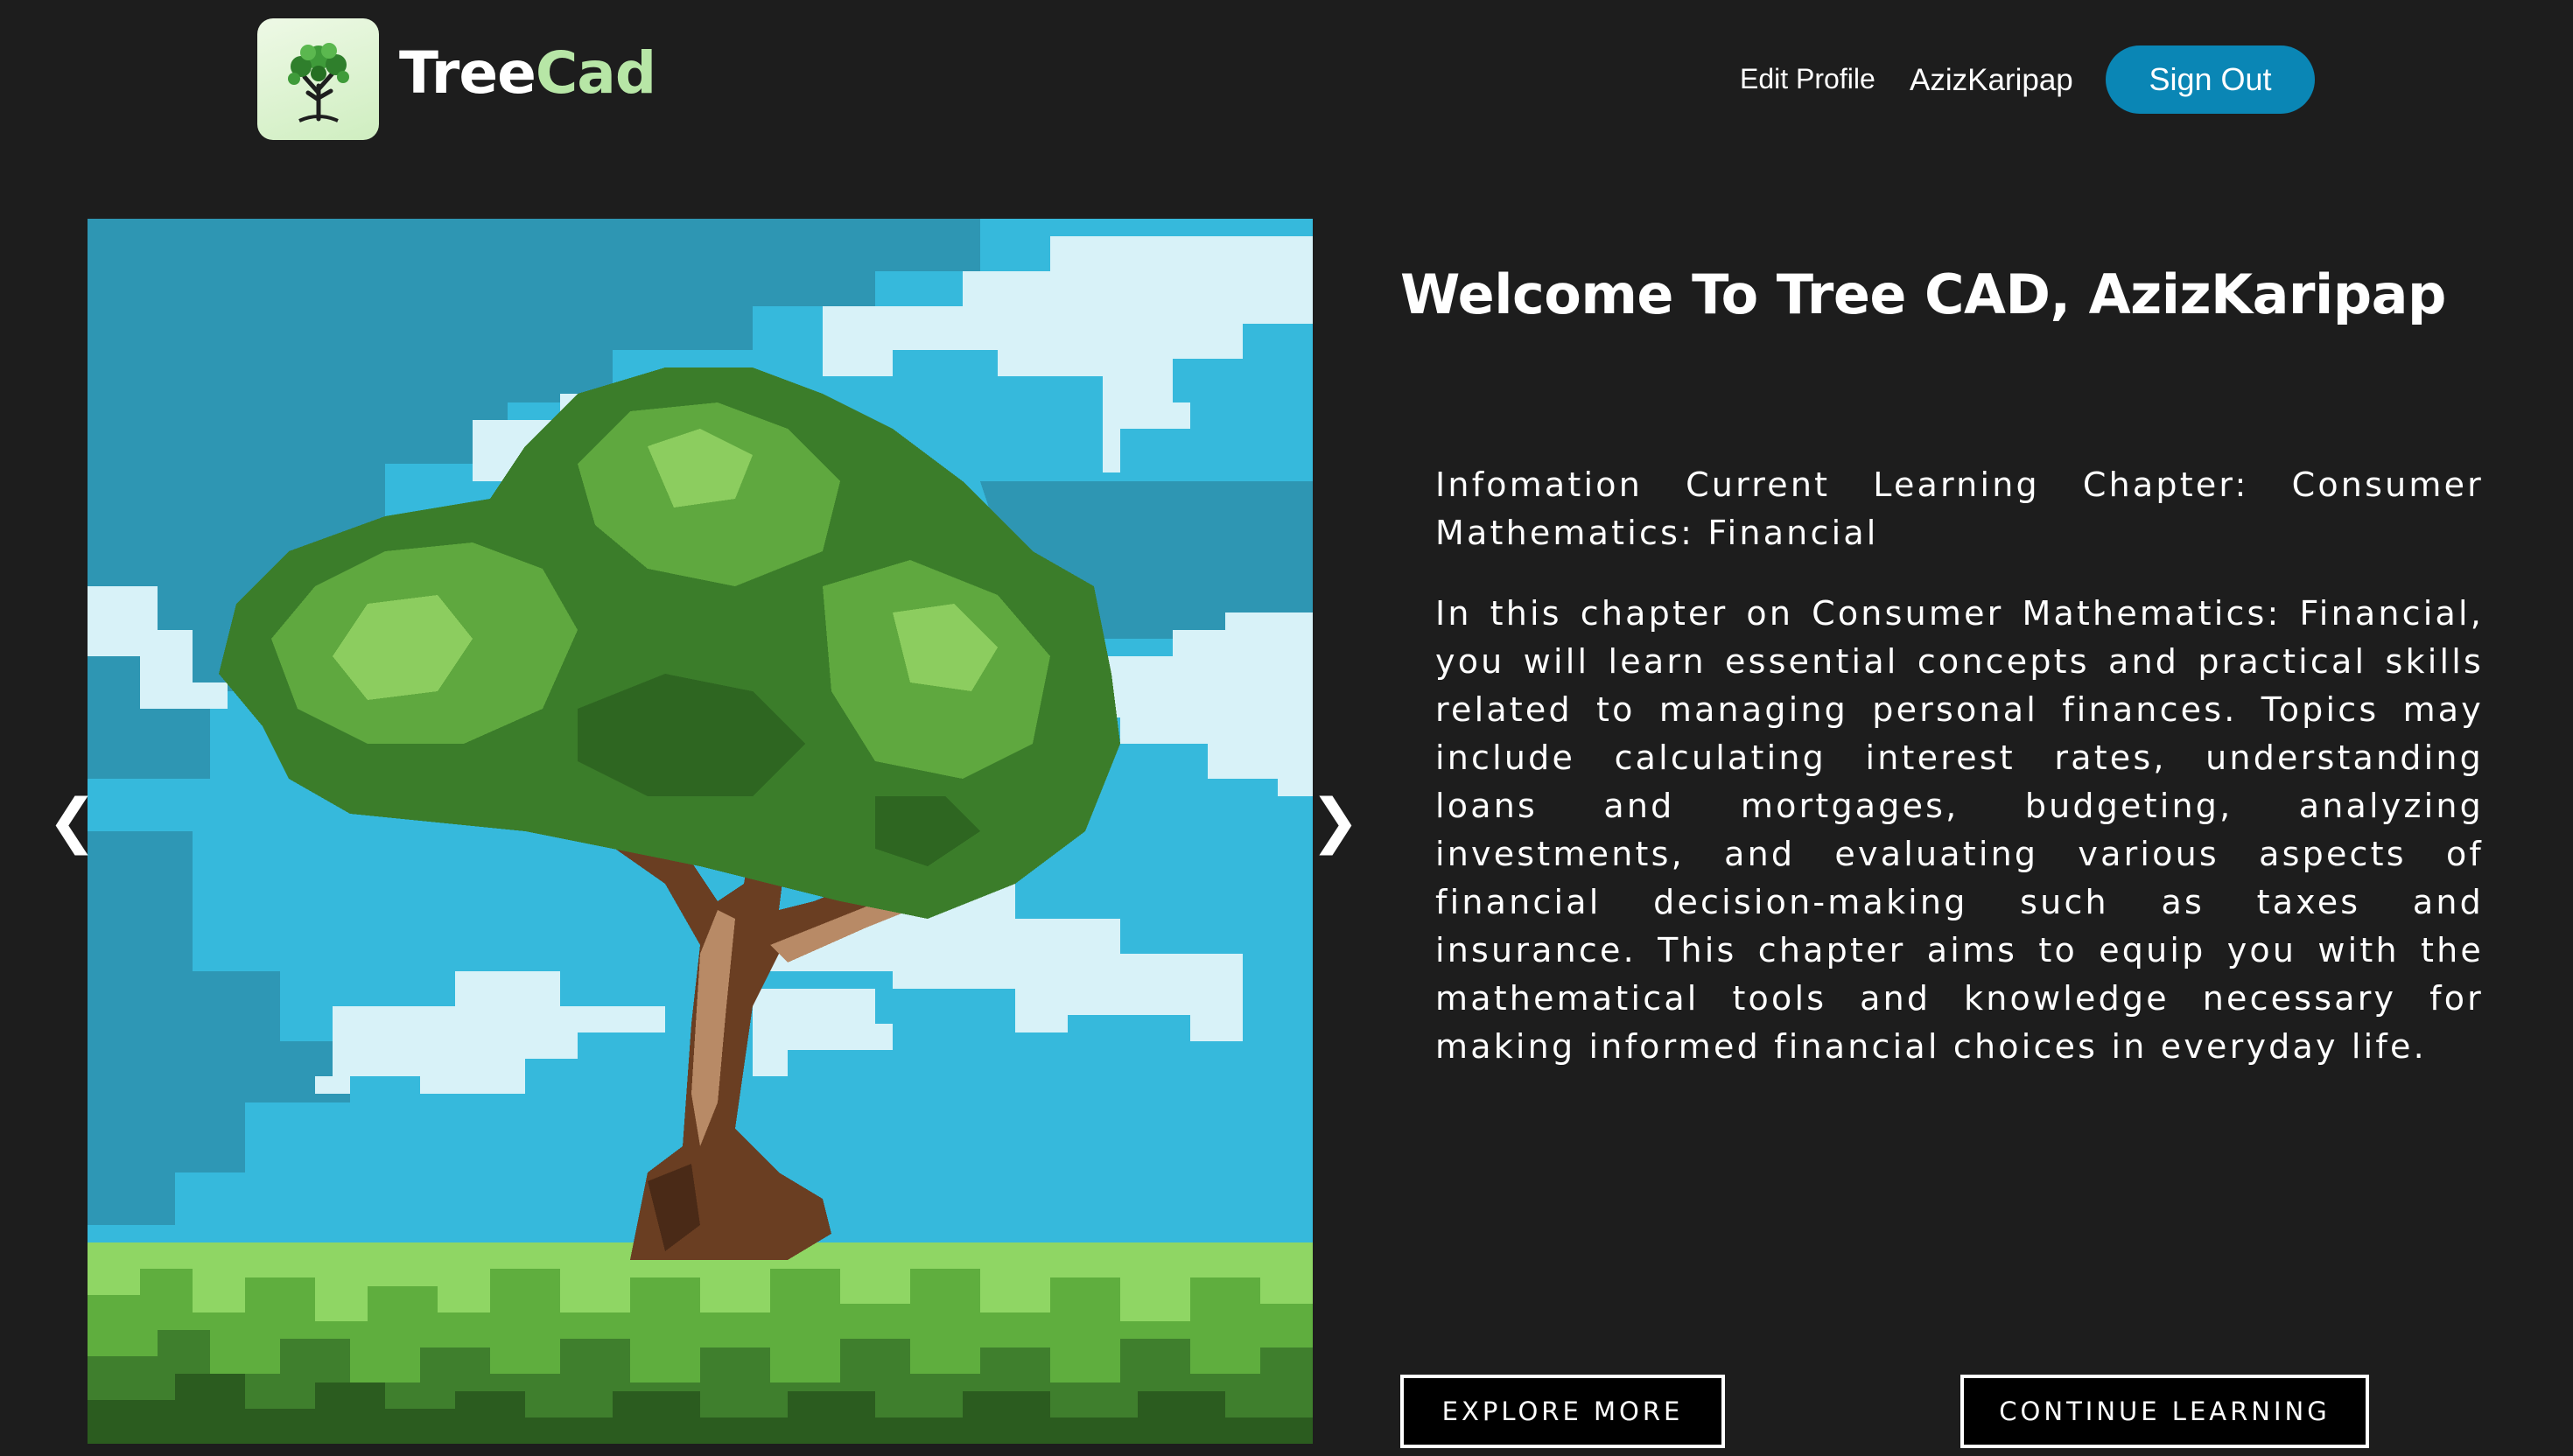 The width and height of the screenshot is (2573, 1456). Describe the element at coordinates (2164, 1411) in the screenshot. I see `continue-learning-button: CONTINUE LEARNING` at that location.